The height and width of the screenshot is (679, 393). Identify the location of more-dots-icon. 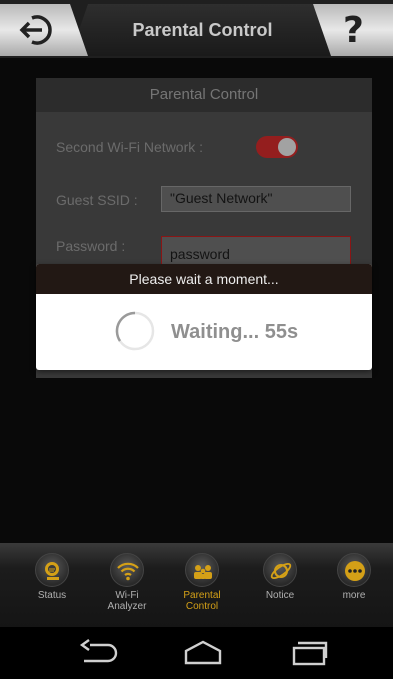
(355, 571).